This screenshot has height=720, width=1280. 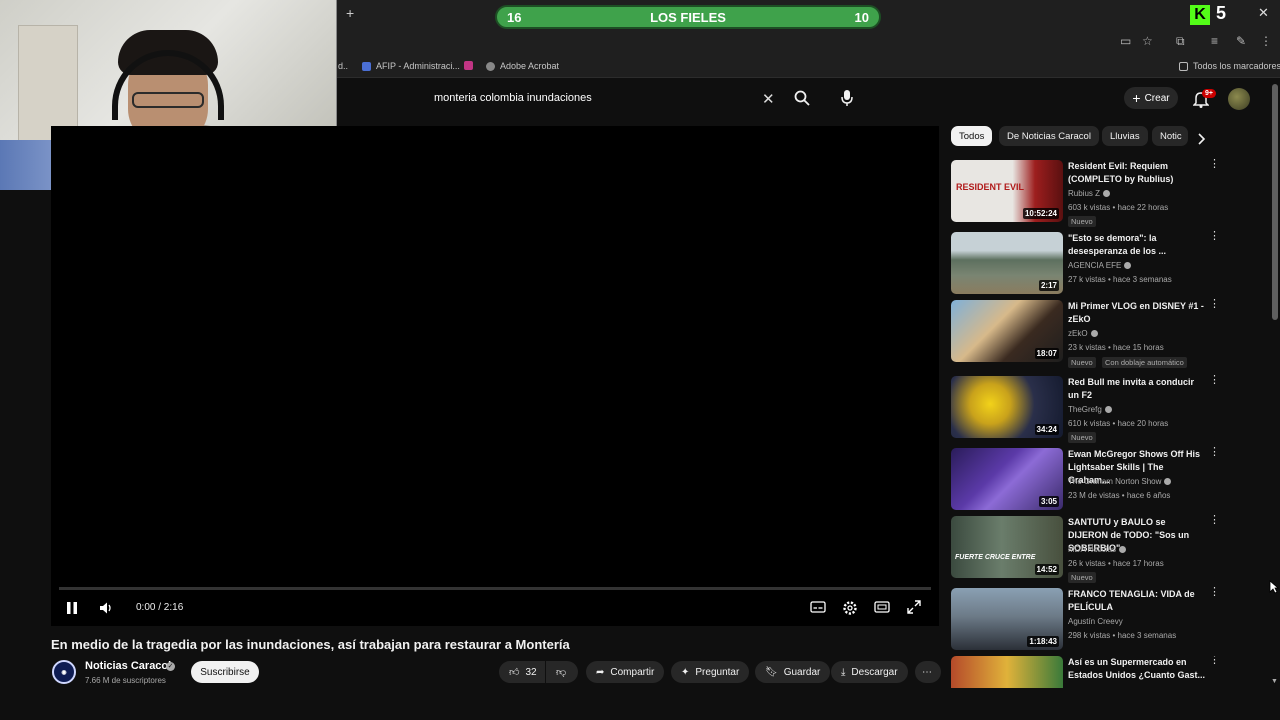 What do you see at coordinates (1043, 641) in the screenshot?
I see `duration: 1:18:43` at bounding box center [1043, 641].